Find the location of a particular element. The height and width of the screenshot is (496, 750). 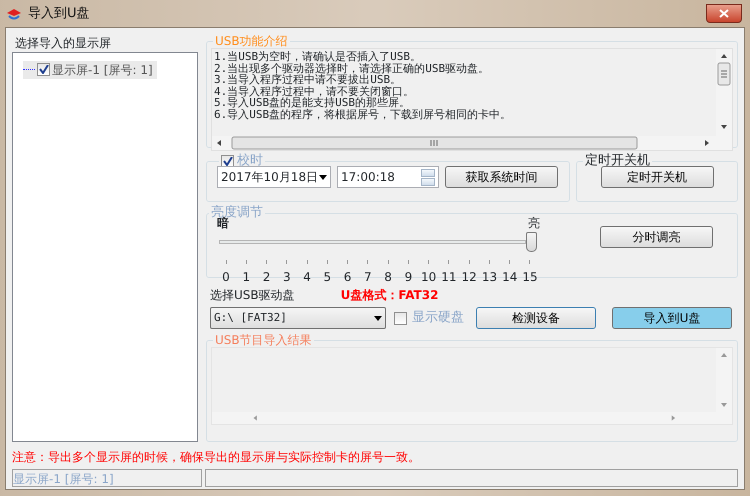

tick-label: 12 is located at coordinates (469, 277).